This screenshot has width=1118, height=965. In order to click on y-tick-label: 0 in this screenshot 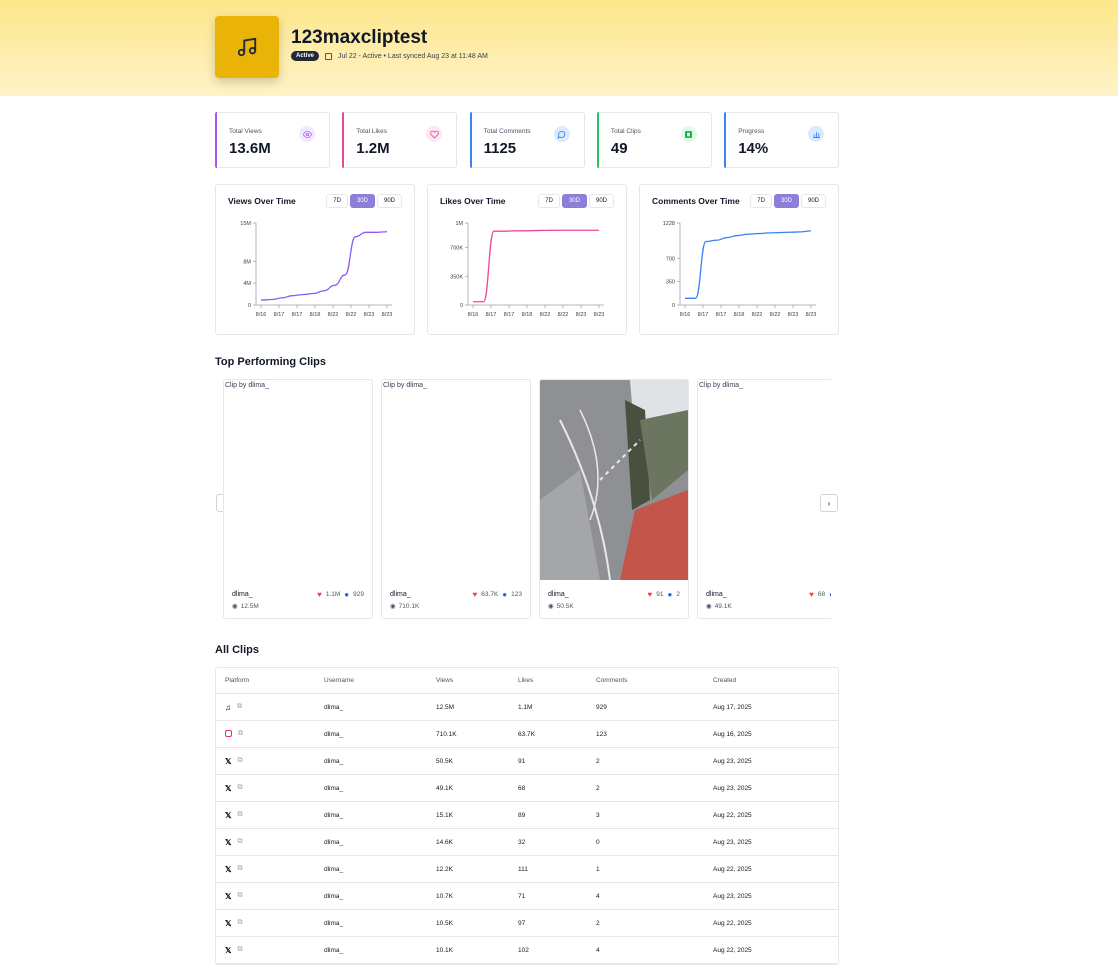, I will do `click(673, 306)`.